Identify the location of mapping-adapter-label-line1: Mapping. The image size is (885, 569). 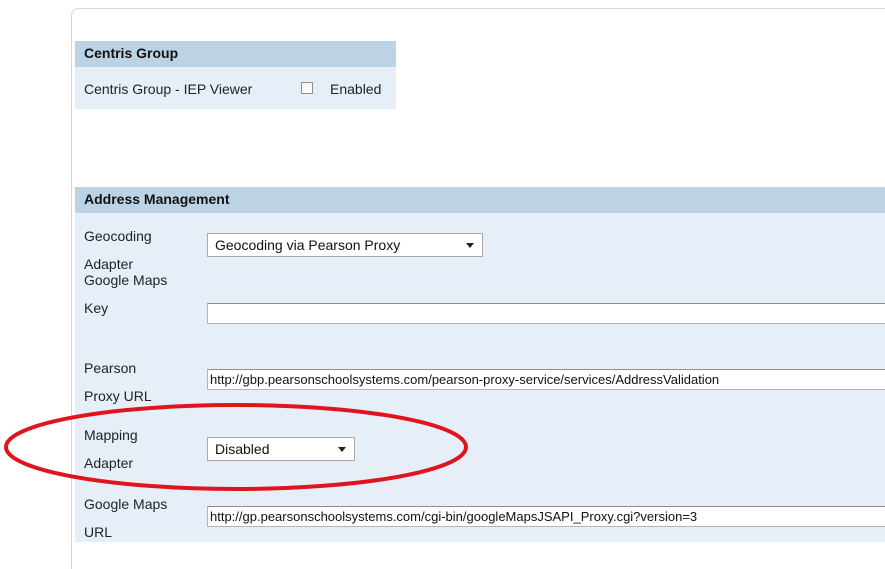
(111, 435).